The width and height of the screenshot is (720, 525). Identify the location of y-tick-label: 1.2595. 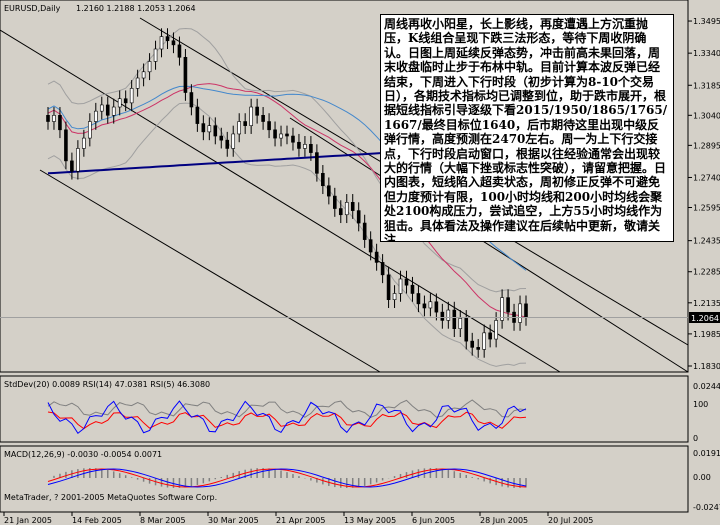
(706, 208).